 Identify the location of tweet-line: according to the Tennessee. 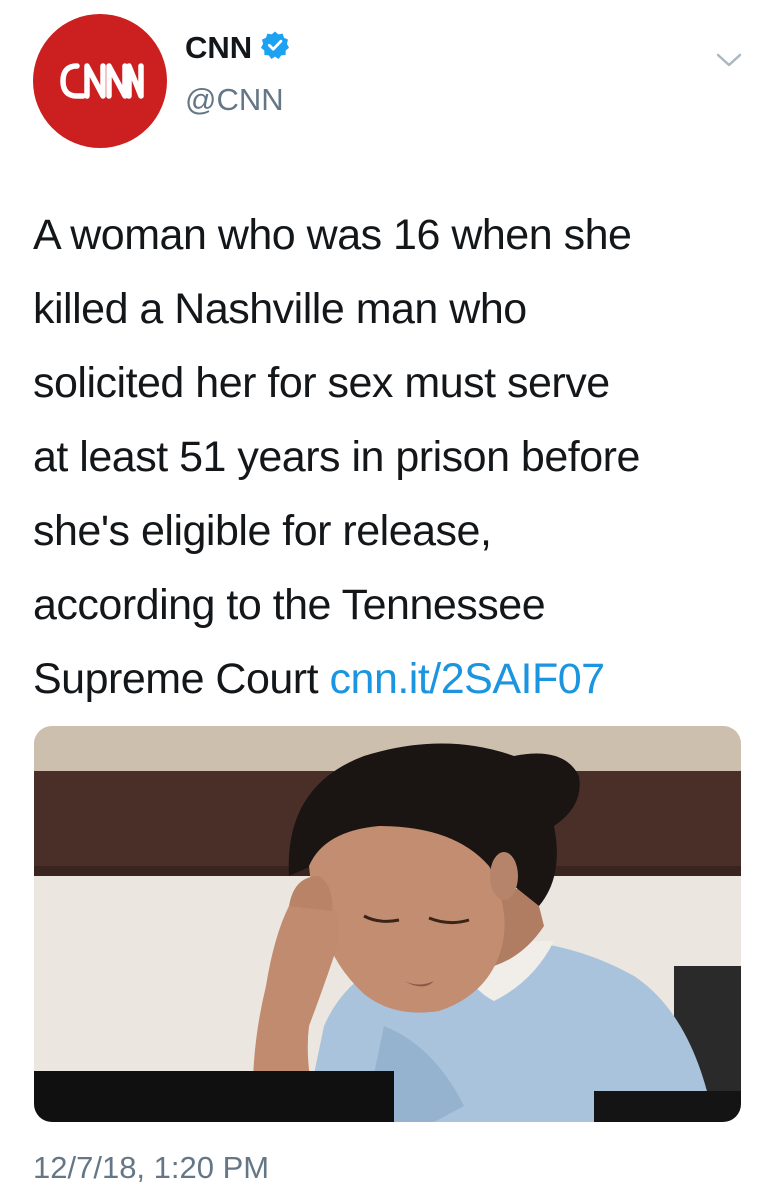
(289, 605).